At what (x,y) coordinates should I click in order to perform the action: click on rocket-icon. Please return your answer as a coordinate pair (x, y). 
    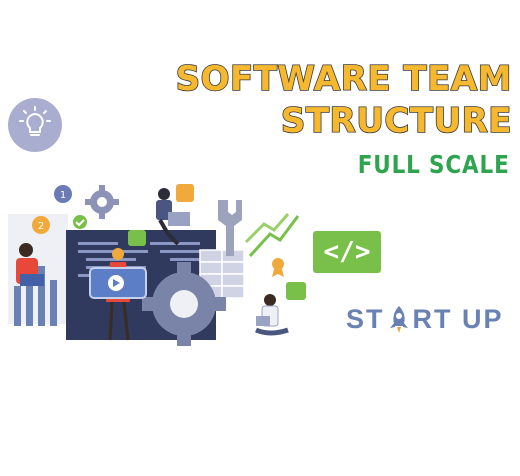
    Looking at the image, I should click on (398, 319).